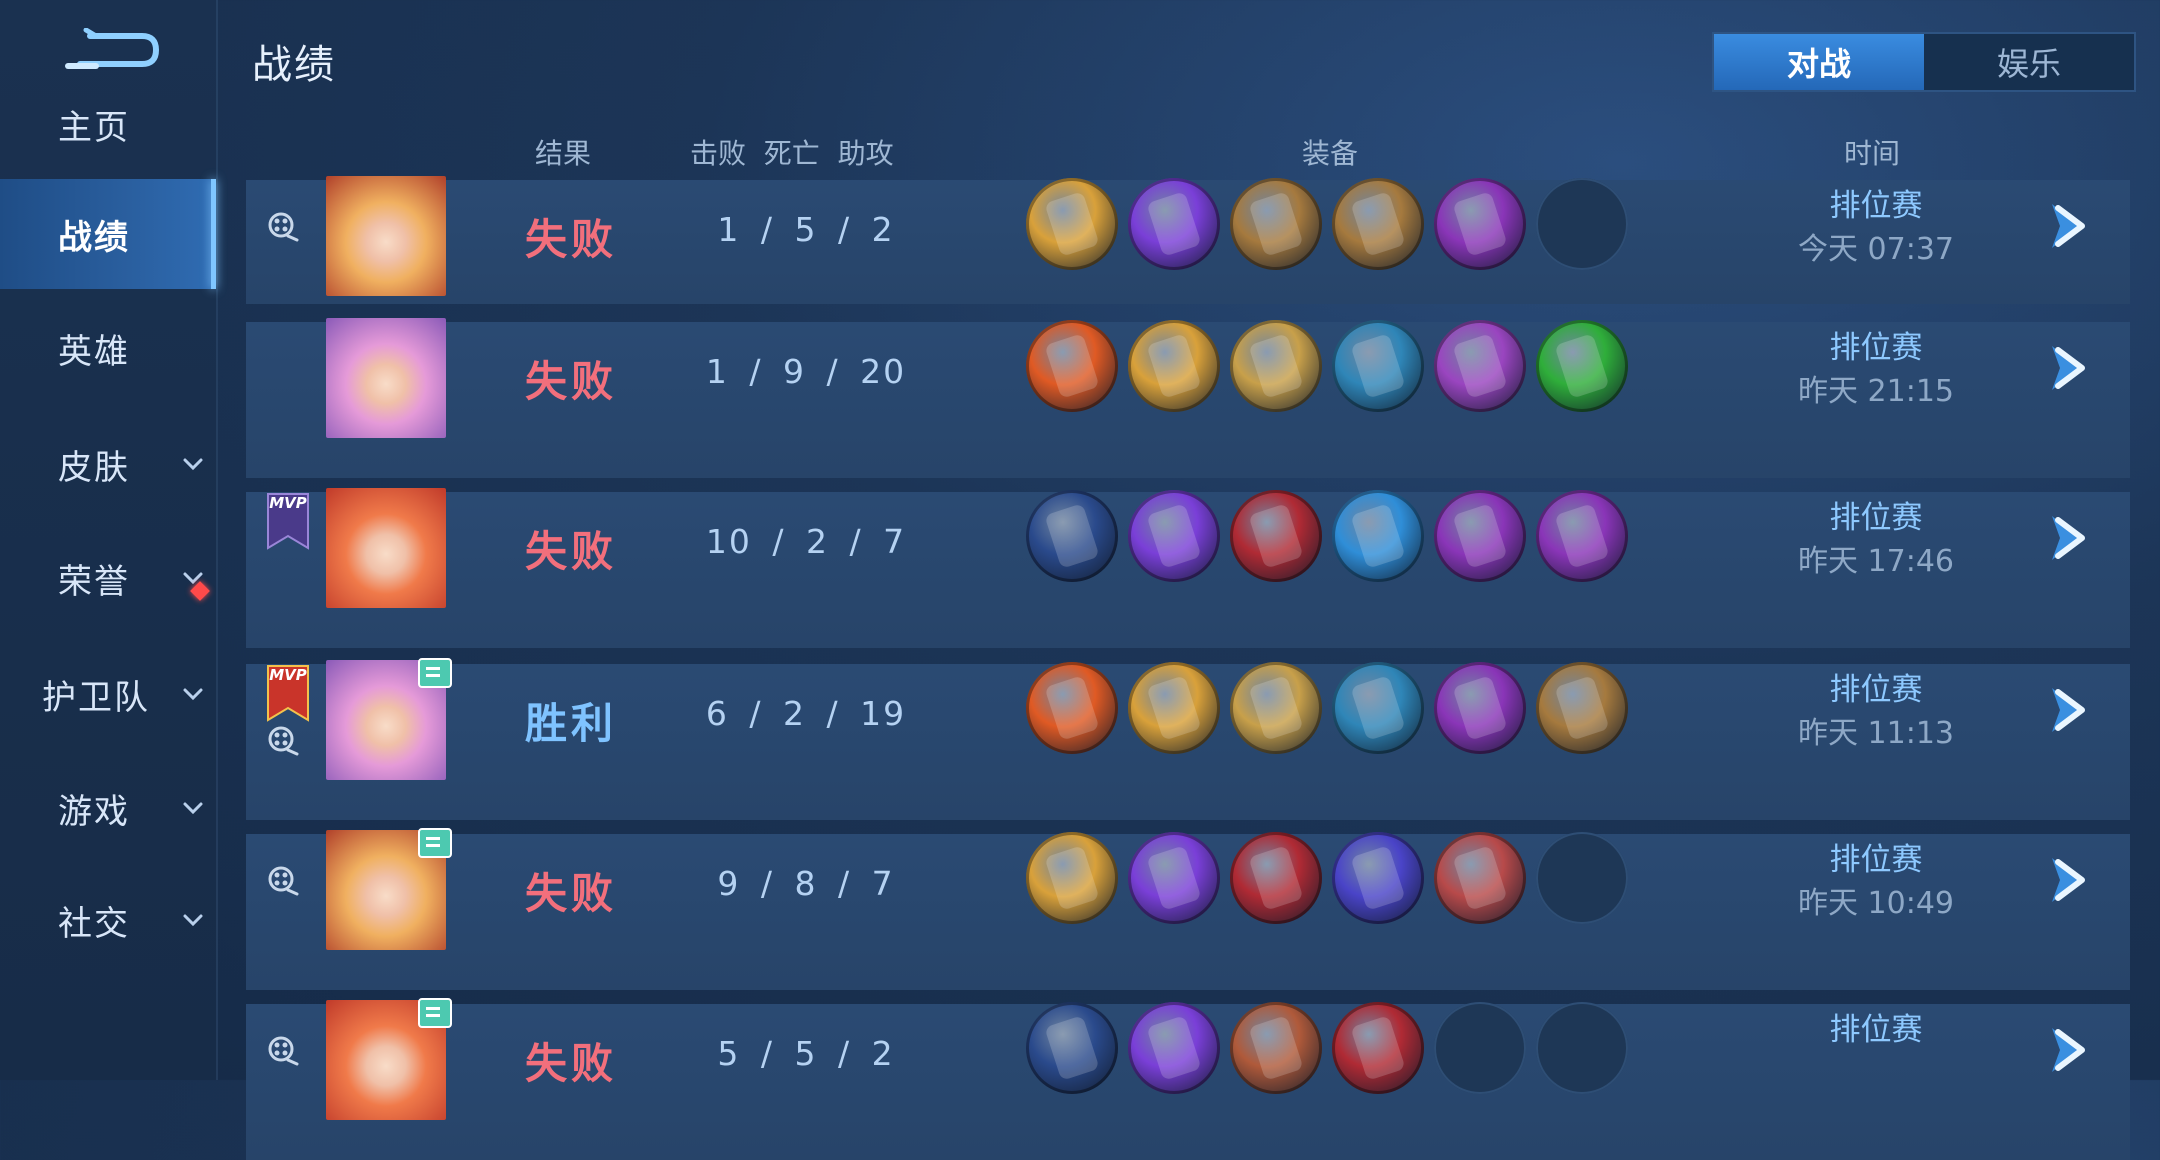  I want to click on mode-tabs: 对战 娱乐, so click(1924, 62).